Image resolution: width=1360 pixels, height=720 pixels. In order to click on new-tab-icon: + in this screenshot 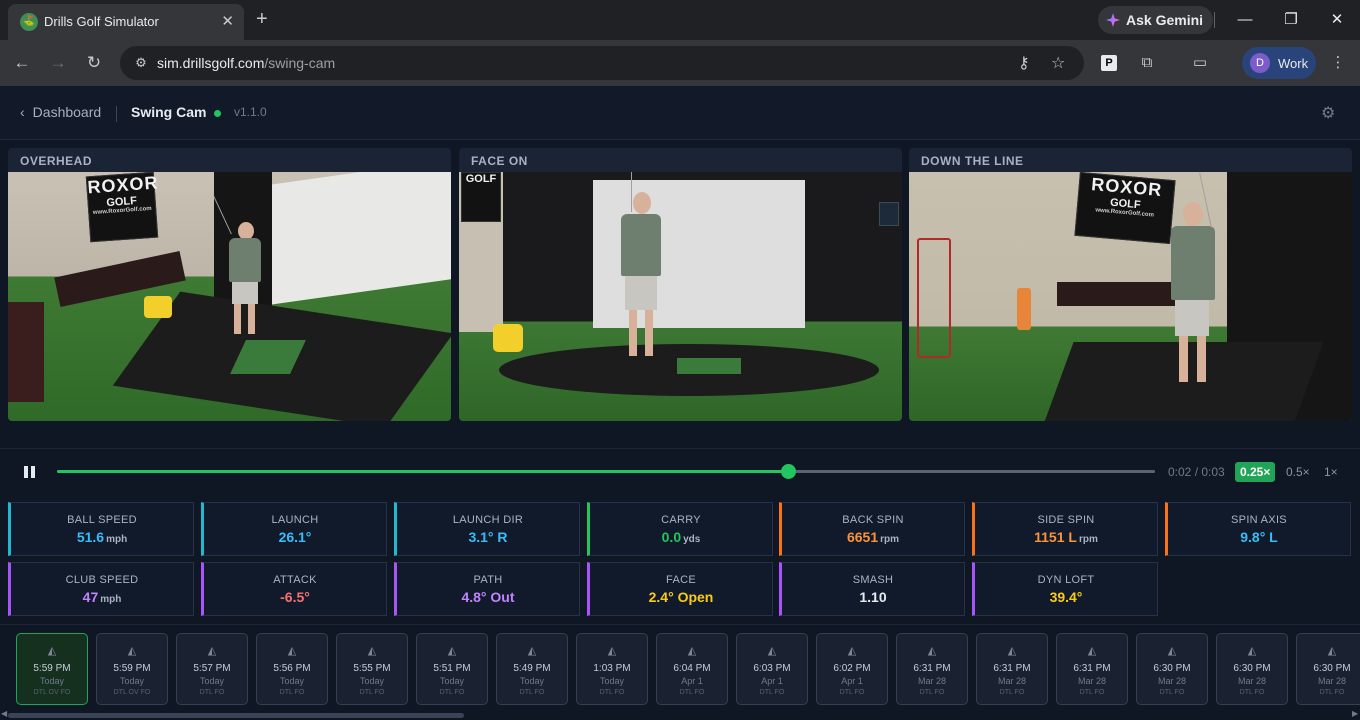, I will do `click(262, 19)`.